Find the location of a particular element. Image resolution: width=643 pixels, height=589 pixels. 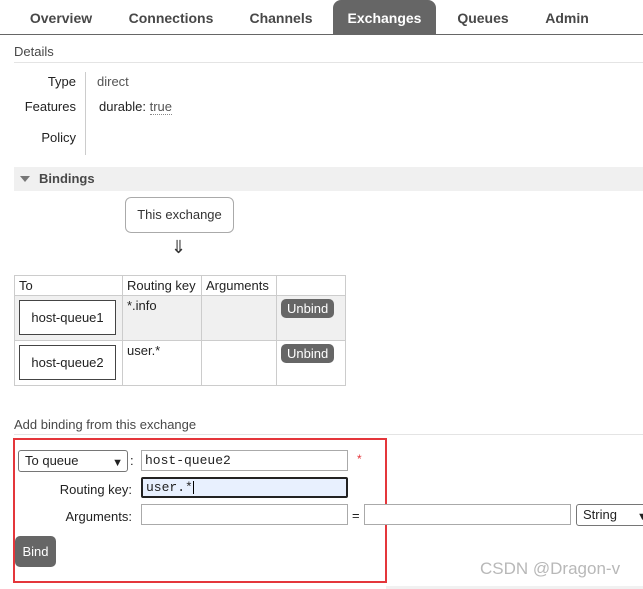

arguments-key-input is located at coordinates (244, 514).